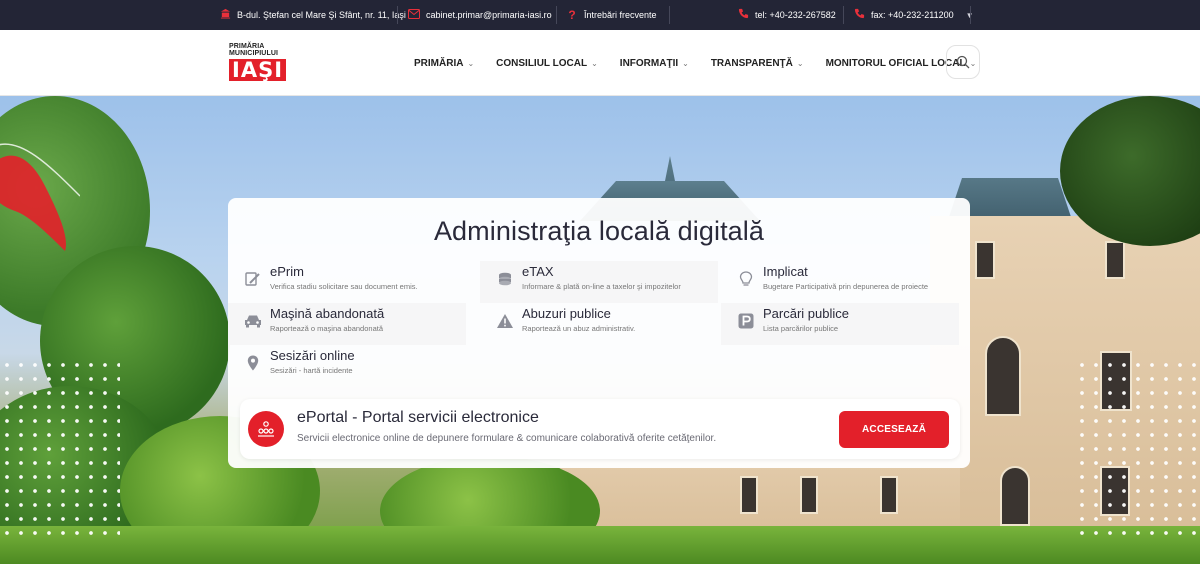  I want to click on search-icon, so click(963, 62).